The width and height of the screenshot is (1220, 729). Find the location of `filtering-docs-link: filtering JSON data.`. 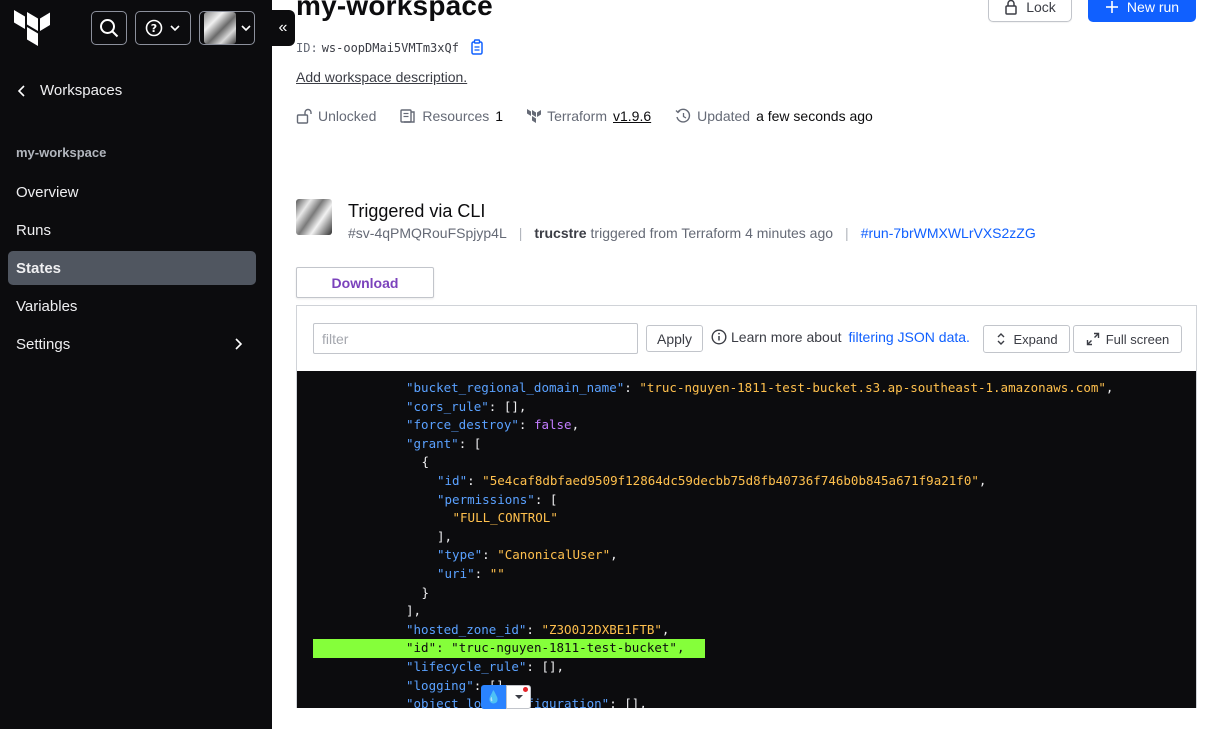

filtering-docs-link: filtering JSON data. is located at coordinates (909, 337).